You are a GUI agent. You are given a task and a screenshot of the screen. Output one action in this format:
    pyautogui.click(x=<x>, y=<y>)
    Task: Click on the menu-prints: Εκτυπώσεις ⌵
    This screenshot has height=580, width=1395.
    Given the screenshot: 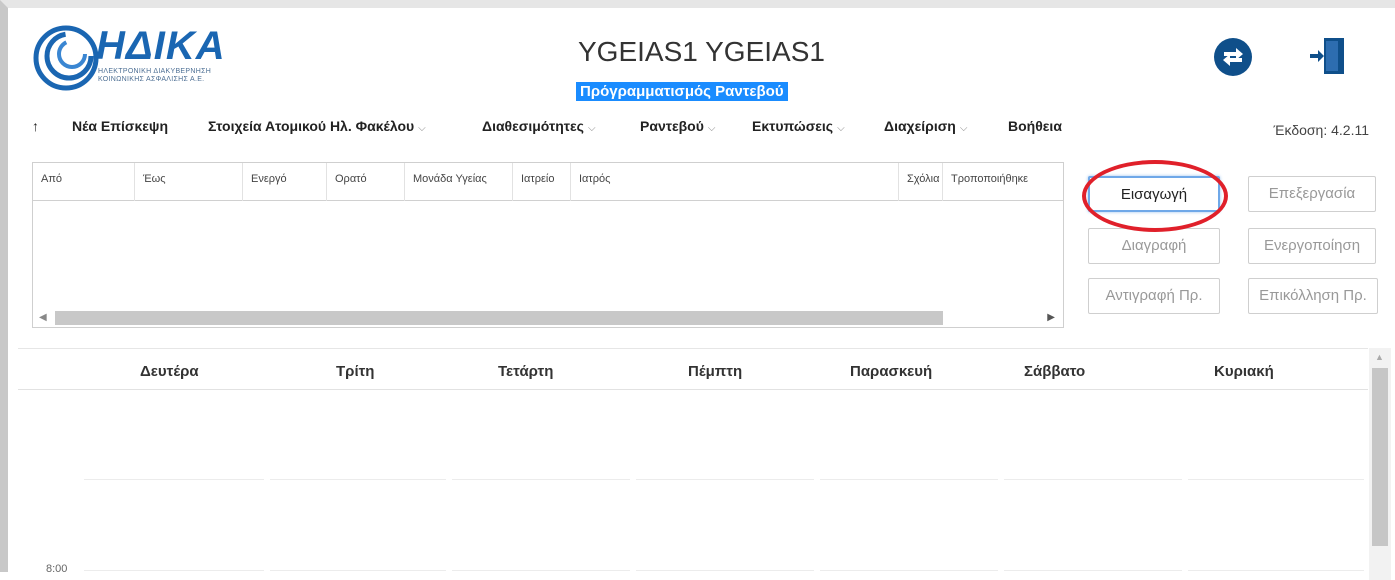 What is the action you would take?
    pyautogui.click(x=798, y=126)
    